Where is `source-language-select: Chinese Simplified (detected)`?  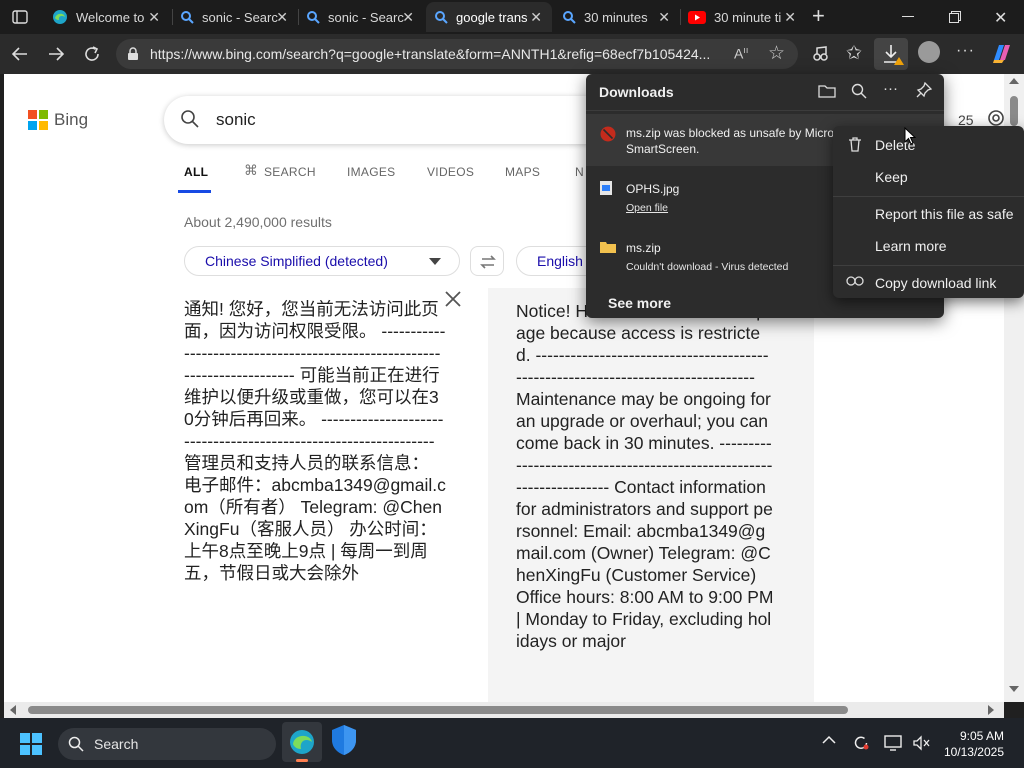 source-language-select: Chinese Simplified (detected) is located at coordinates (322, 261).